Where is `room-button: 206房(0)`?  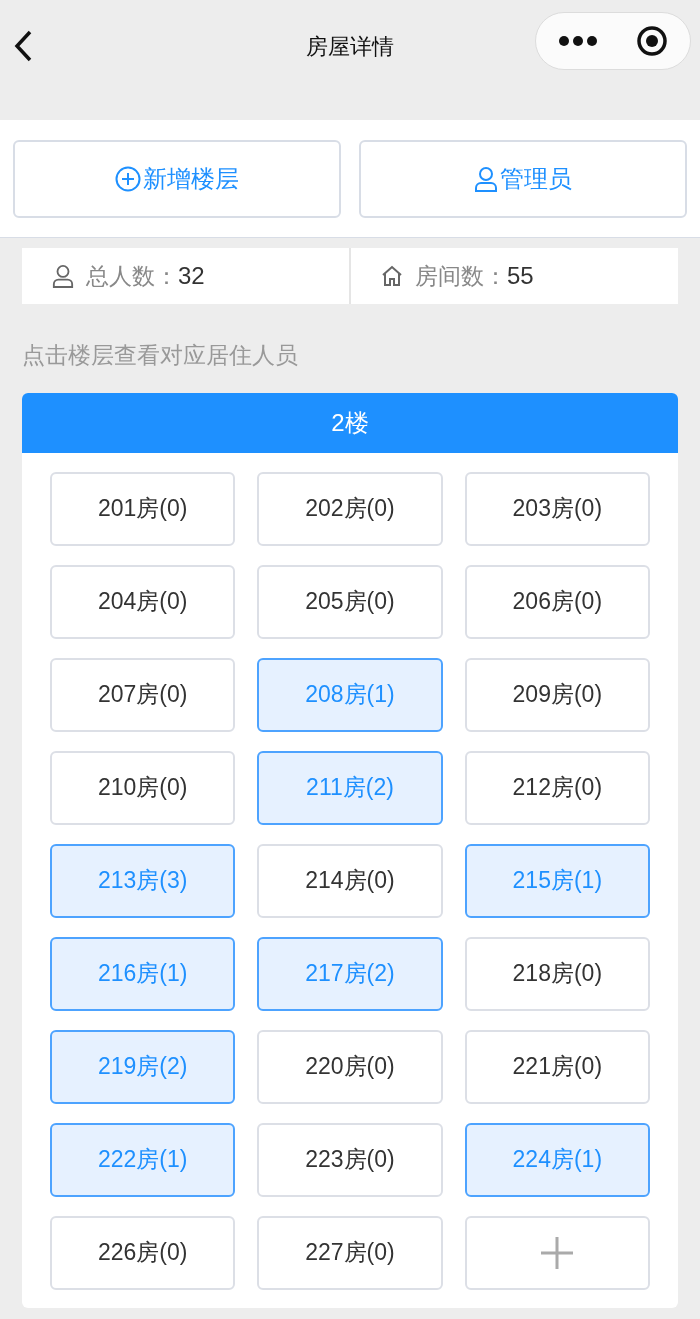
room-button: 206房(0) is located at coordinates (557, 601).